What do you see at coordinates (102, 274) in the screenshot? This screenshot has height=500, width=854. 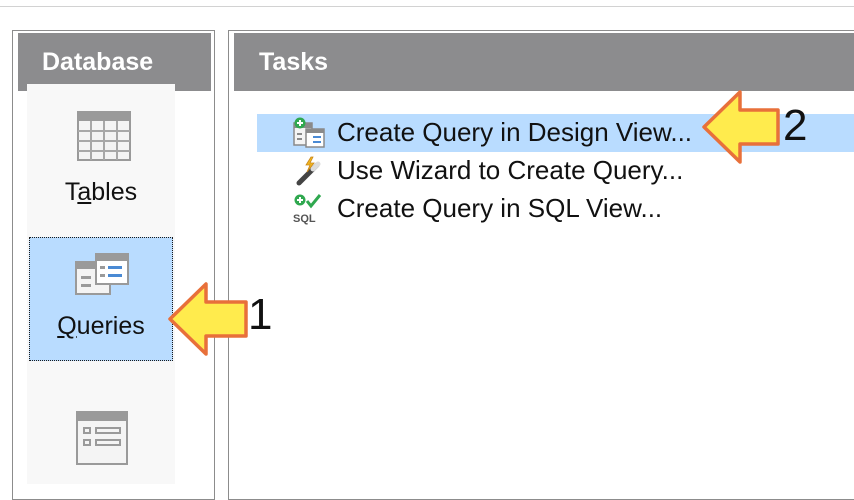 I see `queries-icon` at bounding box center [102, 274].